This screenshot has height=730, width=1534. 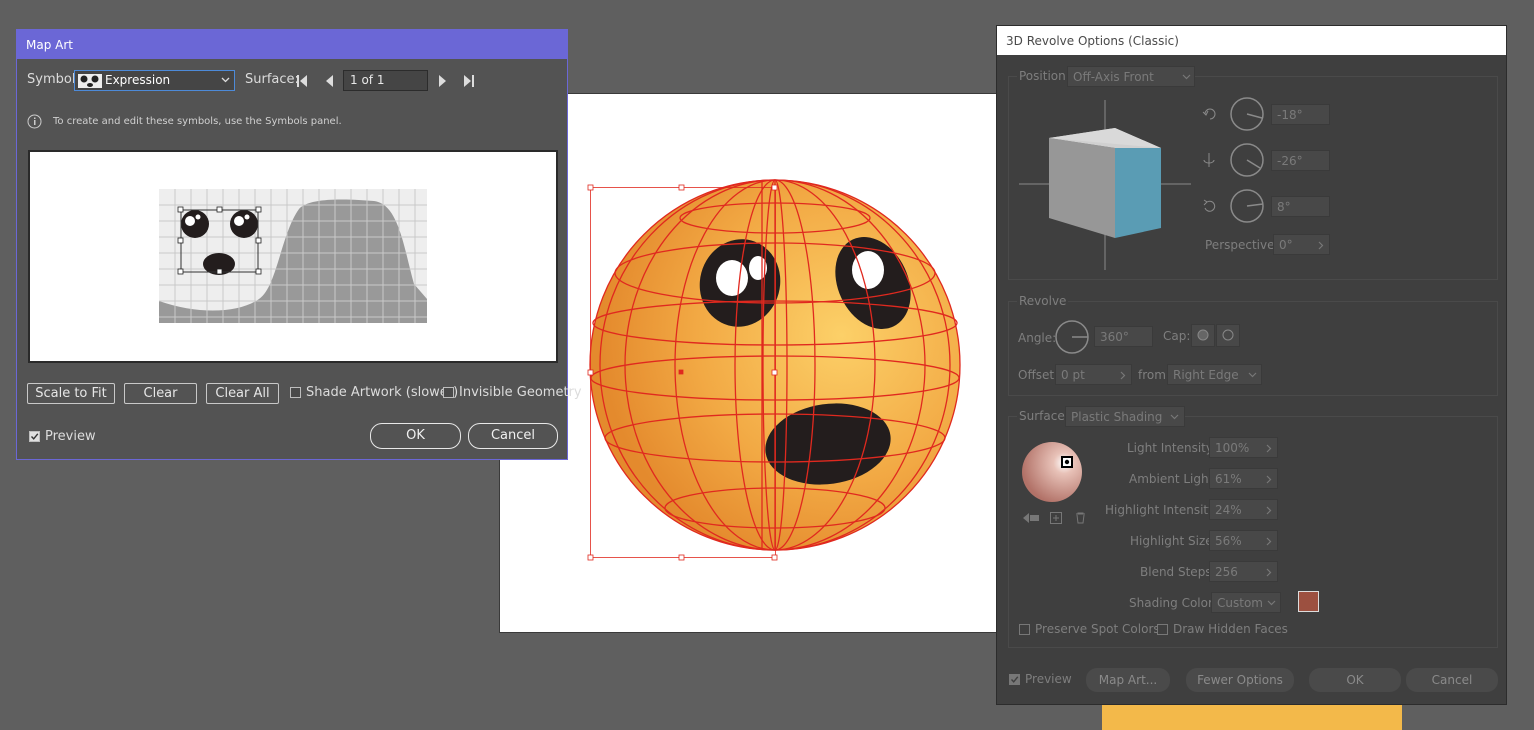 I want to click on checkmark-icon, so click(x=1014, y=679).